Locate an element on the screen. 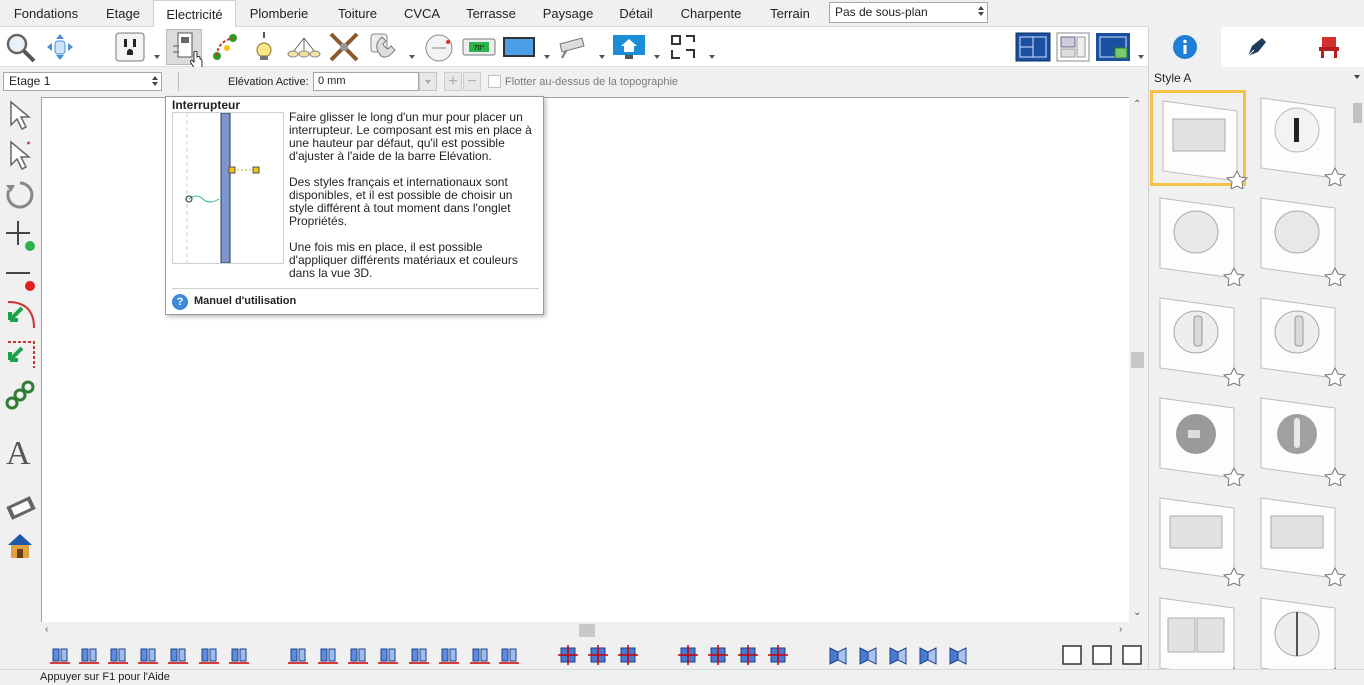  align-center-button is located at coordinates (89, 655).